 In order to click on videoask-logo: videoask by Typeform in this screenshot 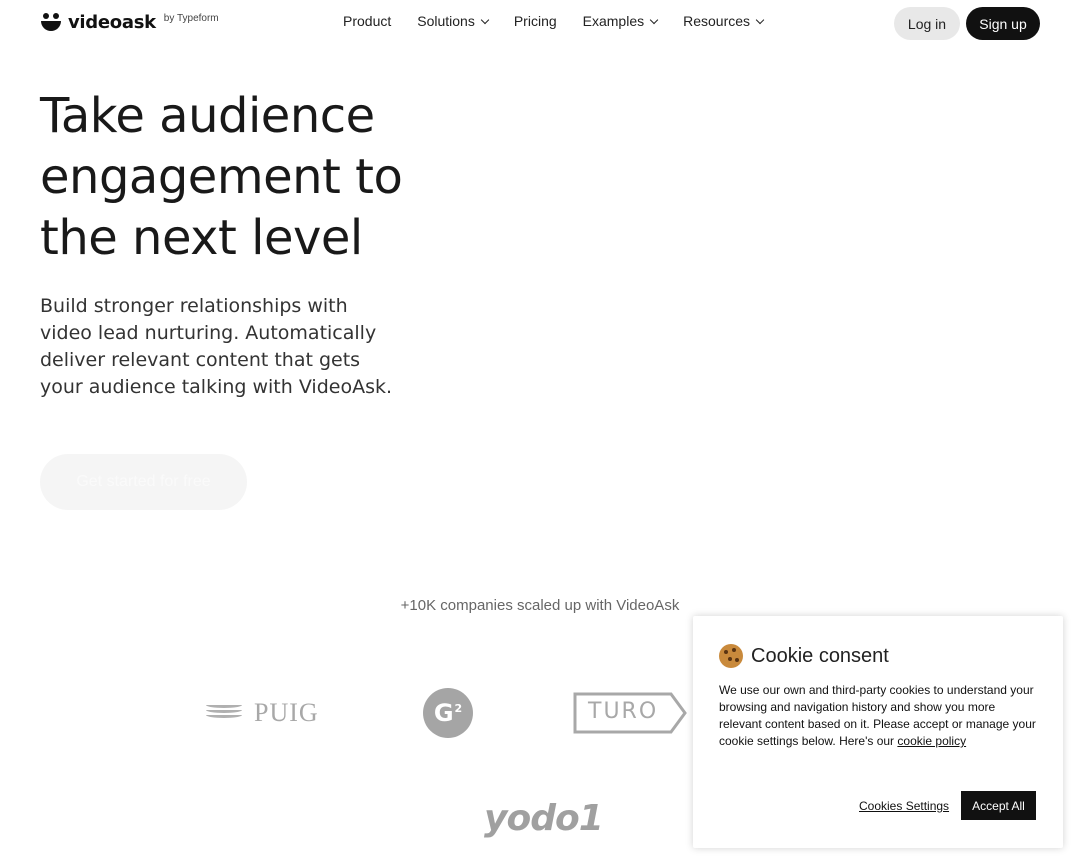, I will do `click(129, 22)`.